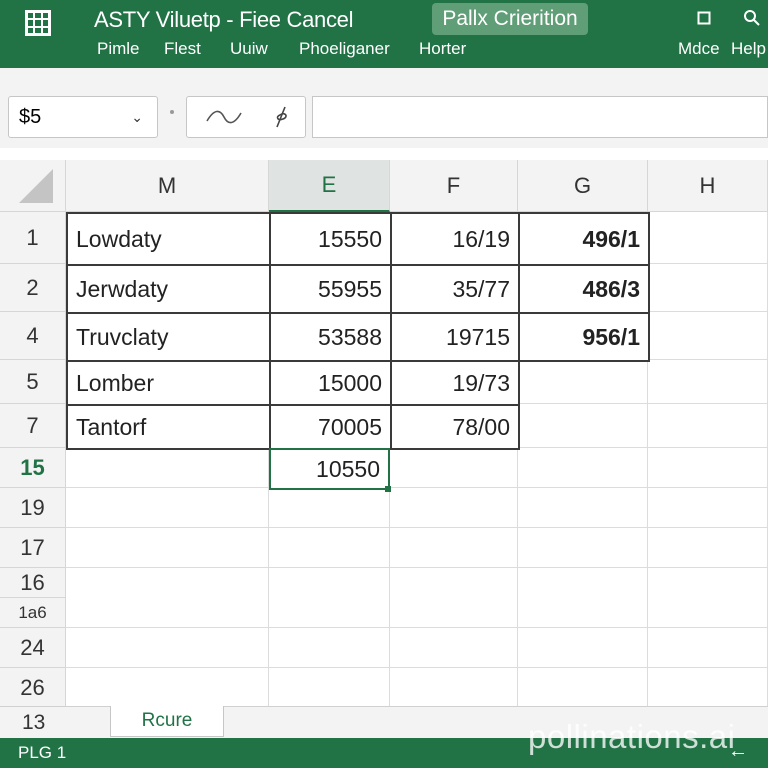 The image size is (768, 768). What do you see at coordinates (33, 382) in the screenshot?
I see `row-header: 5` at bounding box center [33, 382].